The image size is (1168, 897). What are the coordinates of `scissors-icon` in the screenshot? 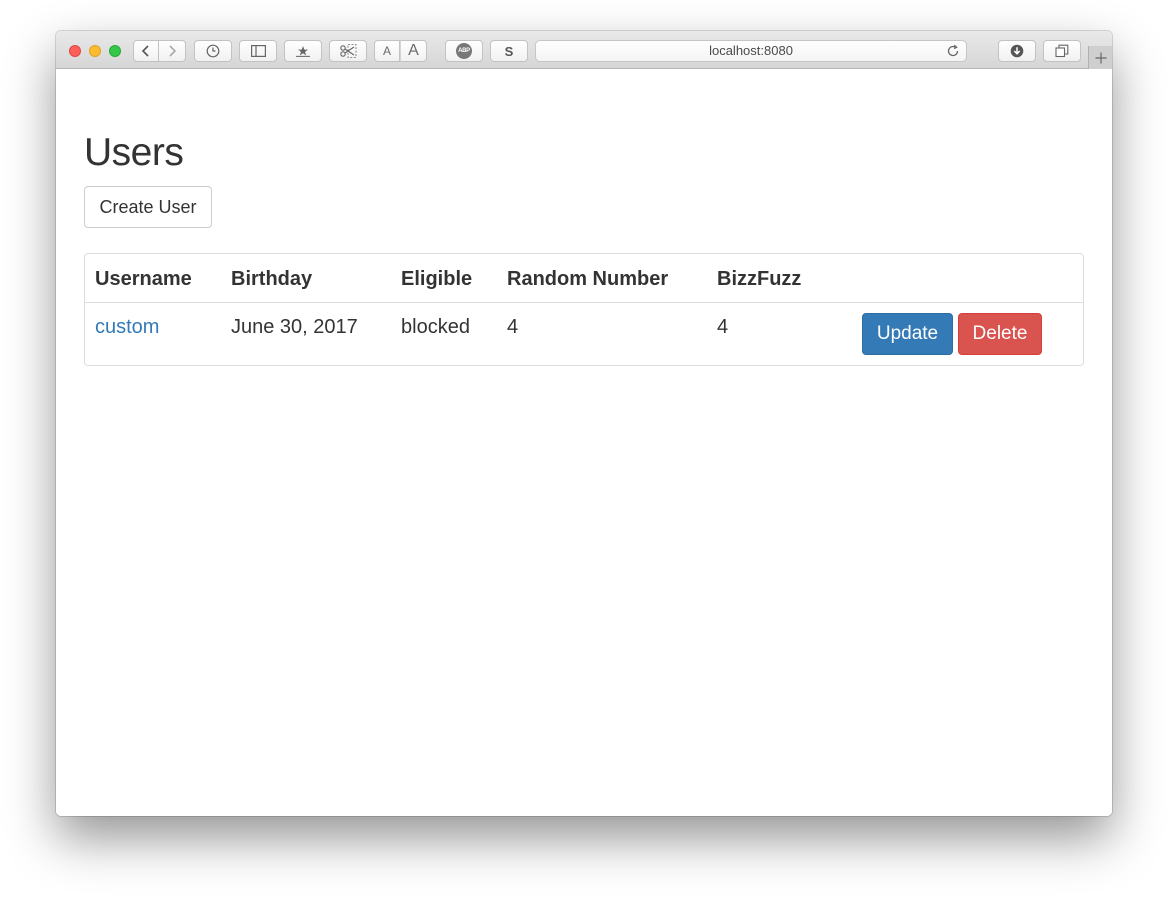 It's located at (348, 51).